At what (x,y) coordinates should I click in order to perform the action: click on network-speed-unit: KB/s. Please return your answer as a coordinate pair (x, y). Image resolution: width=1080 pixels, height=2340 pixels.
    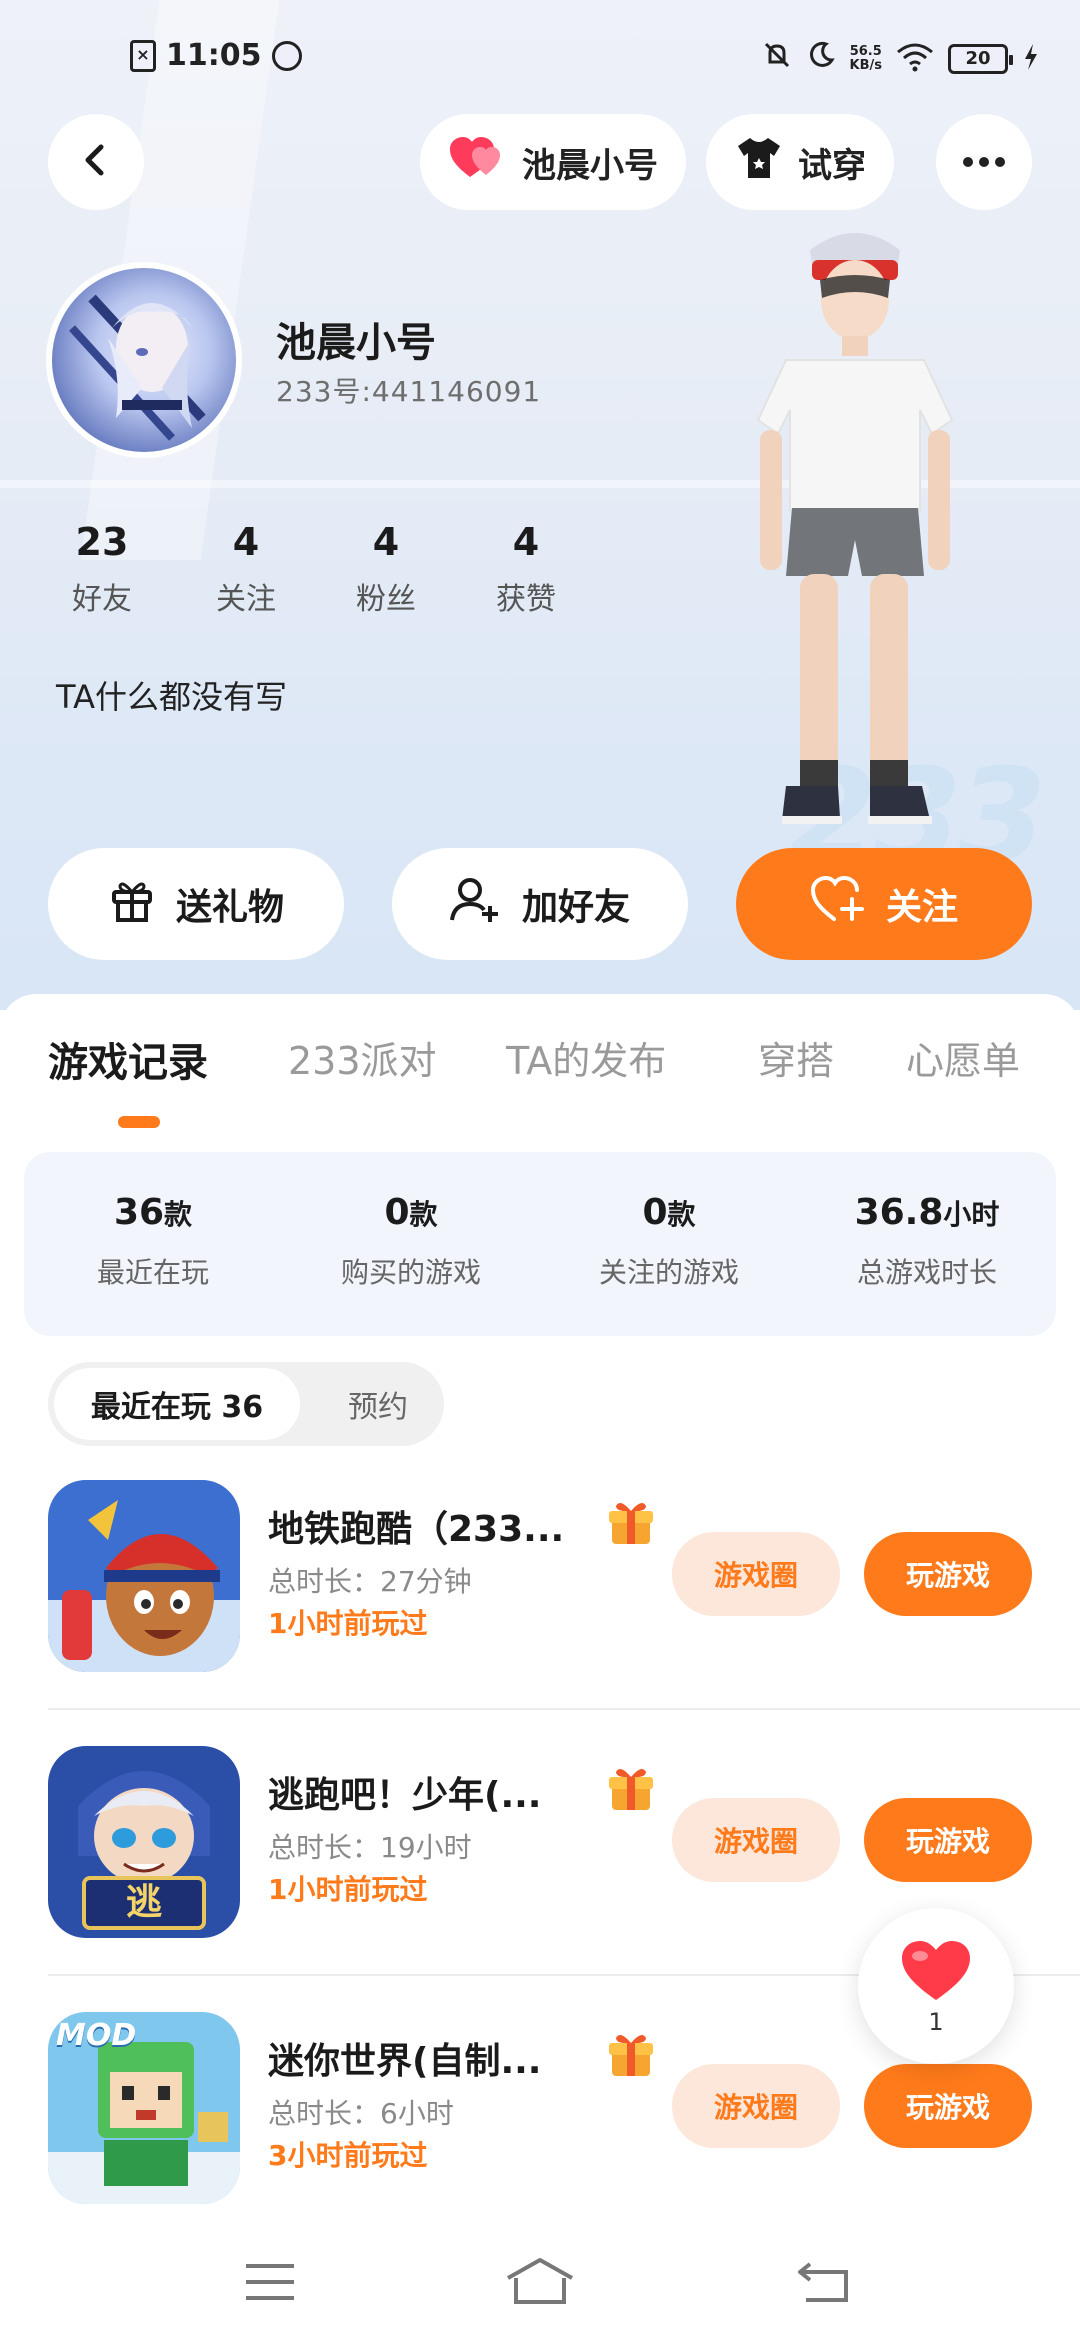
    Looking at the image, I should click on (865, 65).